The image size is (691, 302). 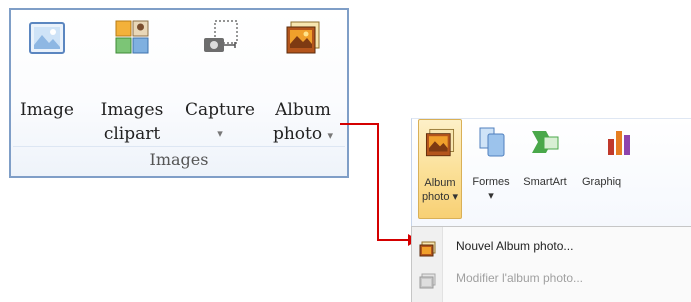 I want to click on shapes-label: Formes ▾, so click(x=491, y=189).